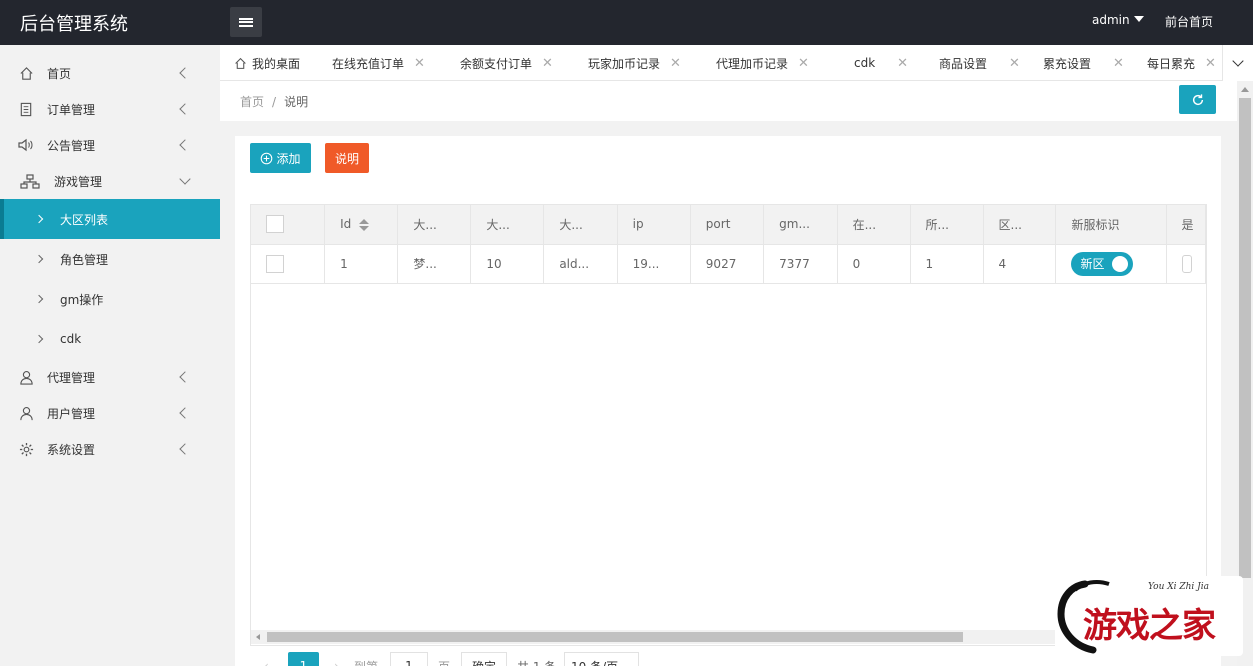 The width and height of the screenshot is (1253, 666). Describe the element at coordinates (1179, 587) in the screenshot. I see `watermark-subtitle: You Xi Zhi Jia` at that location.